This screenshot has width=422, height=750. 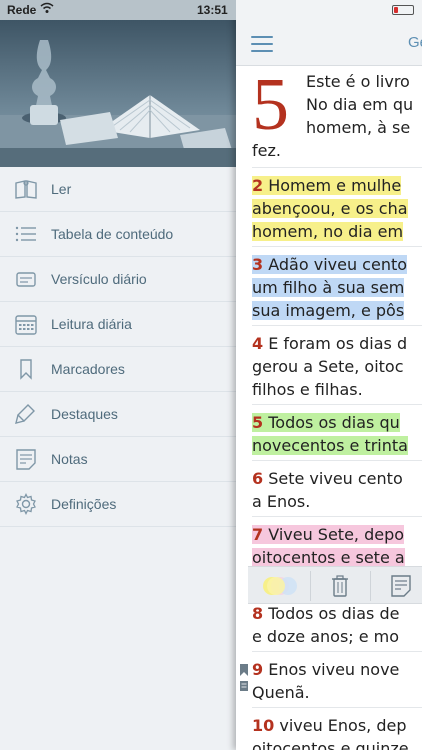 What do you see at coordinates (281, 692) in the screenshot?
I see `verse-line: Quenã.` at bounding box center [281, 692].